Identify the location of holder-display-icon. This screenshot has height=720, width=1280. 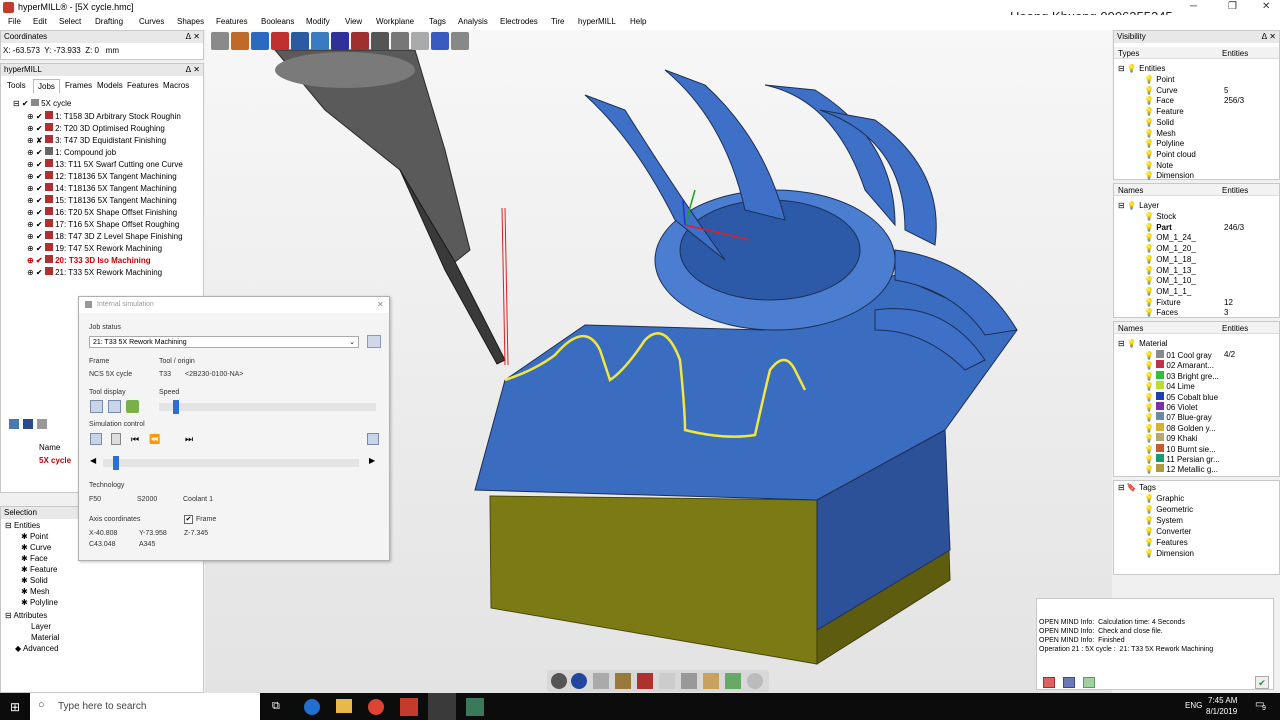
(114, 406).